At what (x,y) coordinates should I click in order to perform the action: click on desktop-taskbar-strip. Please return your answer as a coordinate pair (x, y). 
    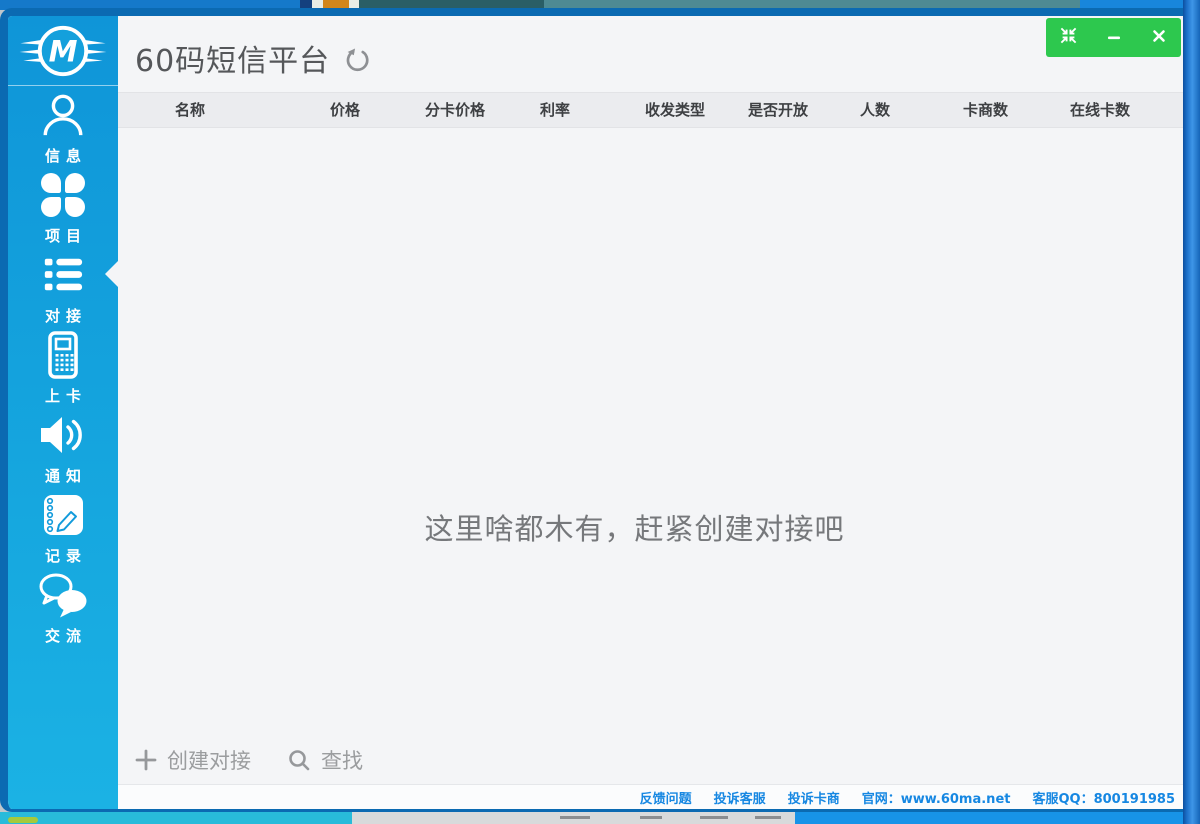
    Looking at the image, I should click on (600, 818).